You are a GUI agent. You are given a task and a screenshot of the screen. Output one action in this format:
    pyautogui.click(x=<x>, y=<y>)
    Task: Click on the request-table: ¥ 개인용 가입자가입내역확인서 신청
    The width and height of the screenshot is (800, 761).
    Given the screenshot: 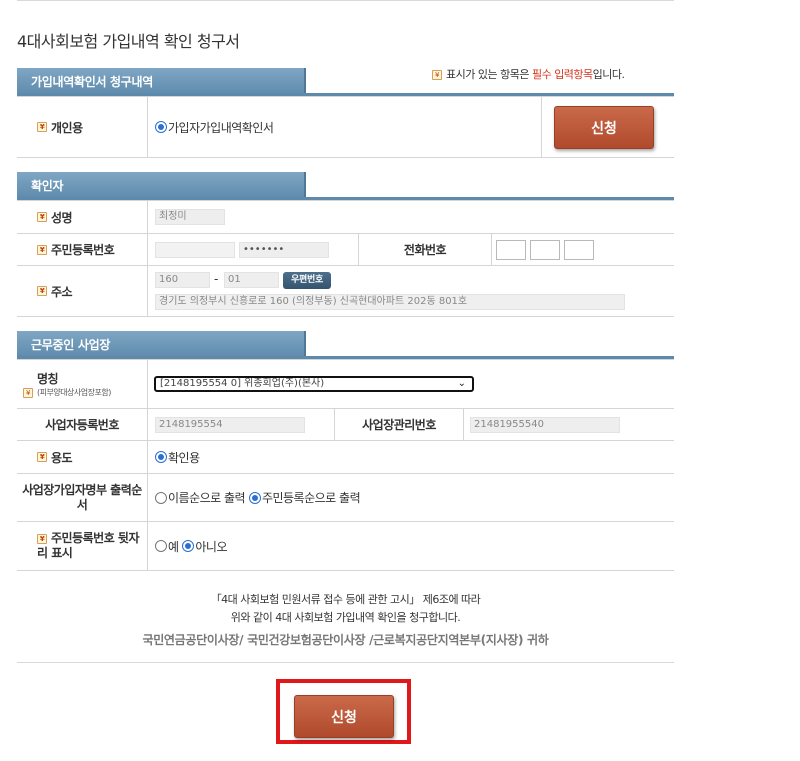 What is the action you would take?
    pyautogui.click(x=345, y=127)
    